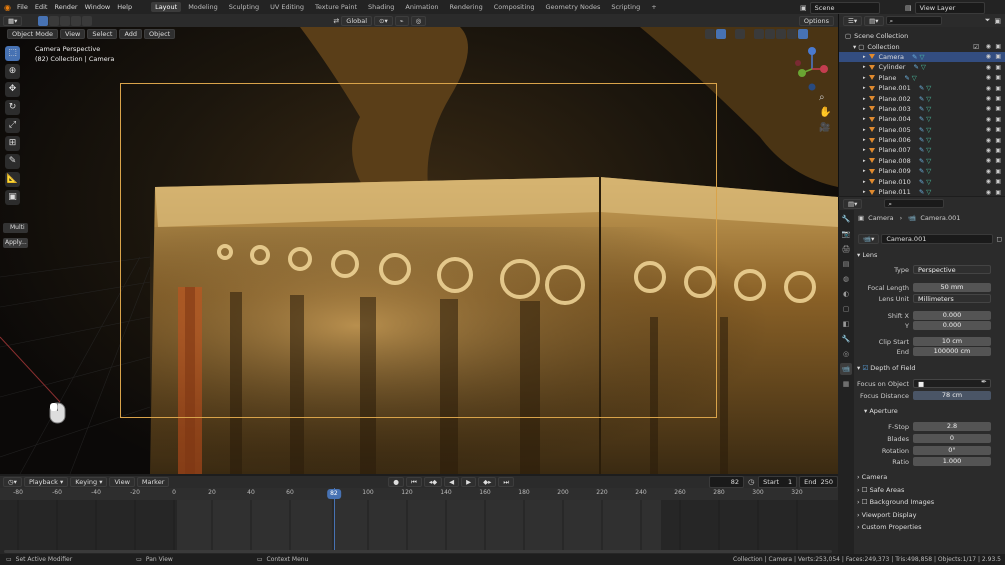  I want to click on menu-file: File, so click(22, 7).